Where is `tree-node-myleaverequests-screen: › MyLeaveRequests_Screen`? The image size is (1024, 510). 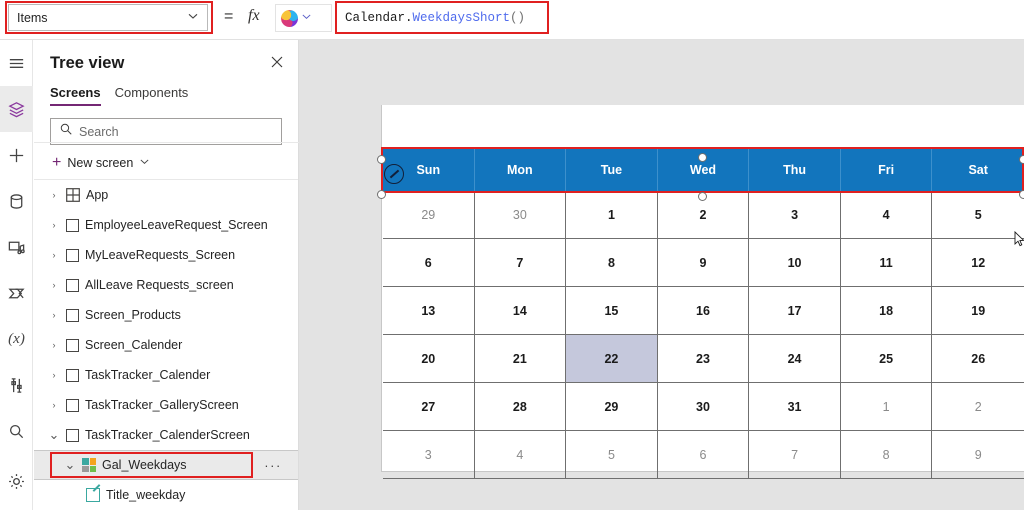
tree-node-myleaverequests-screen: › MyLeaveRequests_Screen is located at coordinates (166, 255).